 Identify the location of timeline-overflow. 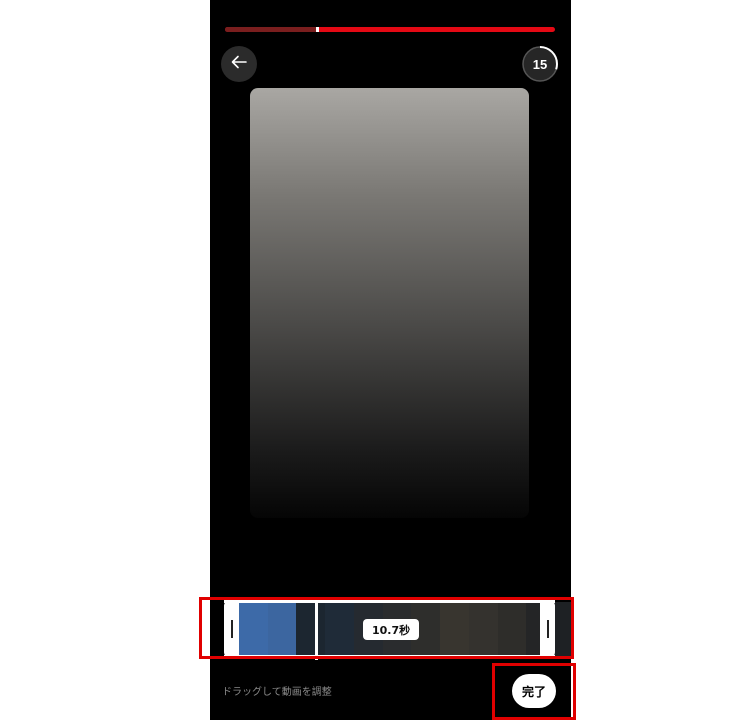
(563, 629).